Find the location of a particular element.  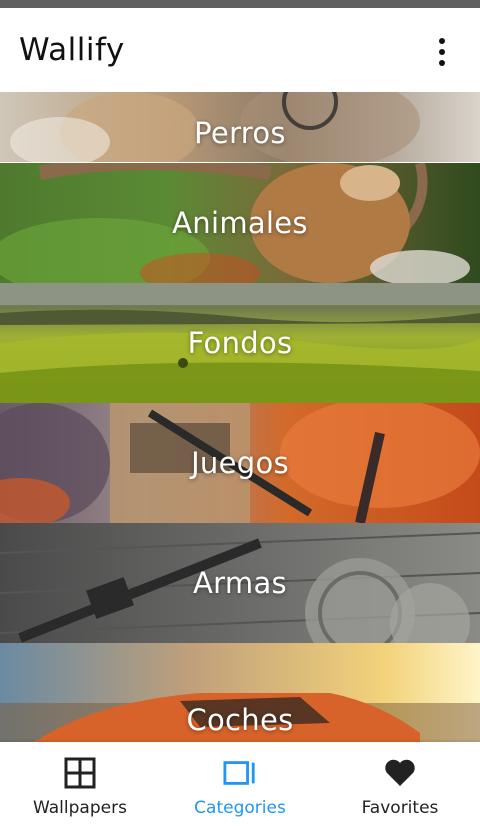

nav-item-favorites: Favorites is located at coordinates (400, 784).